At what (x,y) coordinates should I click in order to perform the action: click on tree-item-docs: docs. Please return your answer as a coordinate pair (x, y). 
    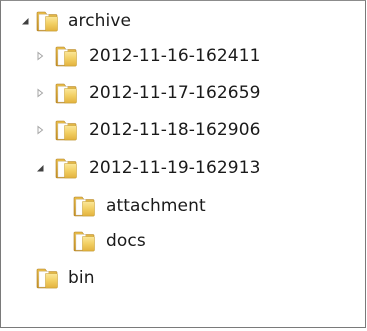
    Looking at the image, I should click on (183, 241).